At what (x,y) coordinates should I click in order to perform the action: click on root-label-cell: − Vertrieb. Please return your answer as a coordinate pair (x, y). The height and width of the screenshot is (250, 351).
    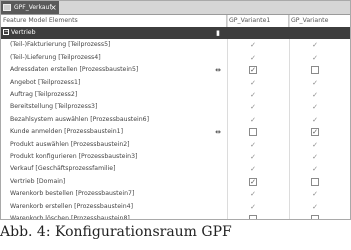
    Looking at the image, I should click on (105, 33).